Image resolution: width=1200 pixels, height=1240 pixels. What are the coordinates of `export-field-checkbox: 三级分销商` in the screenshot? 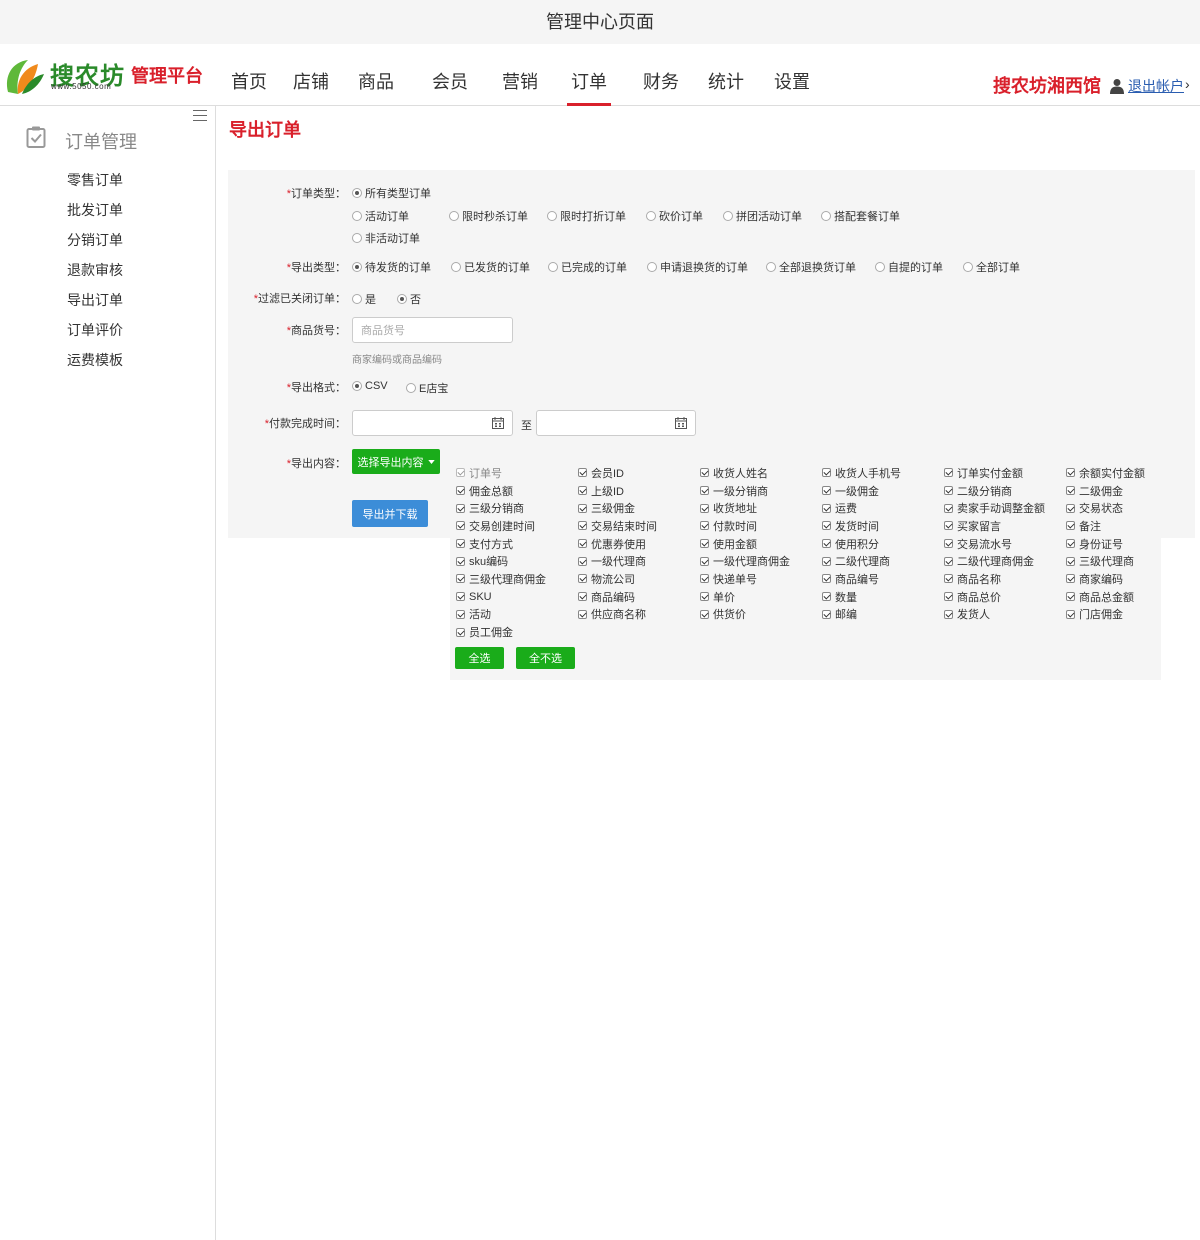 It's located at (517, 508).